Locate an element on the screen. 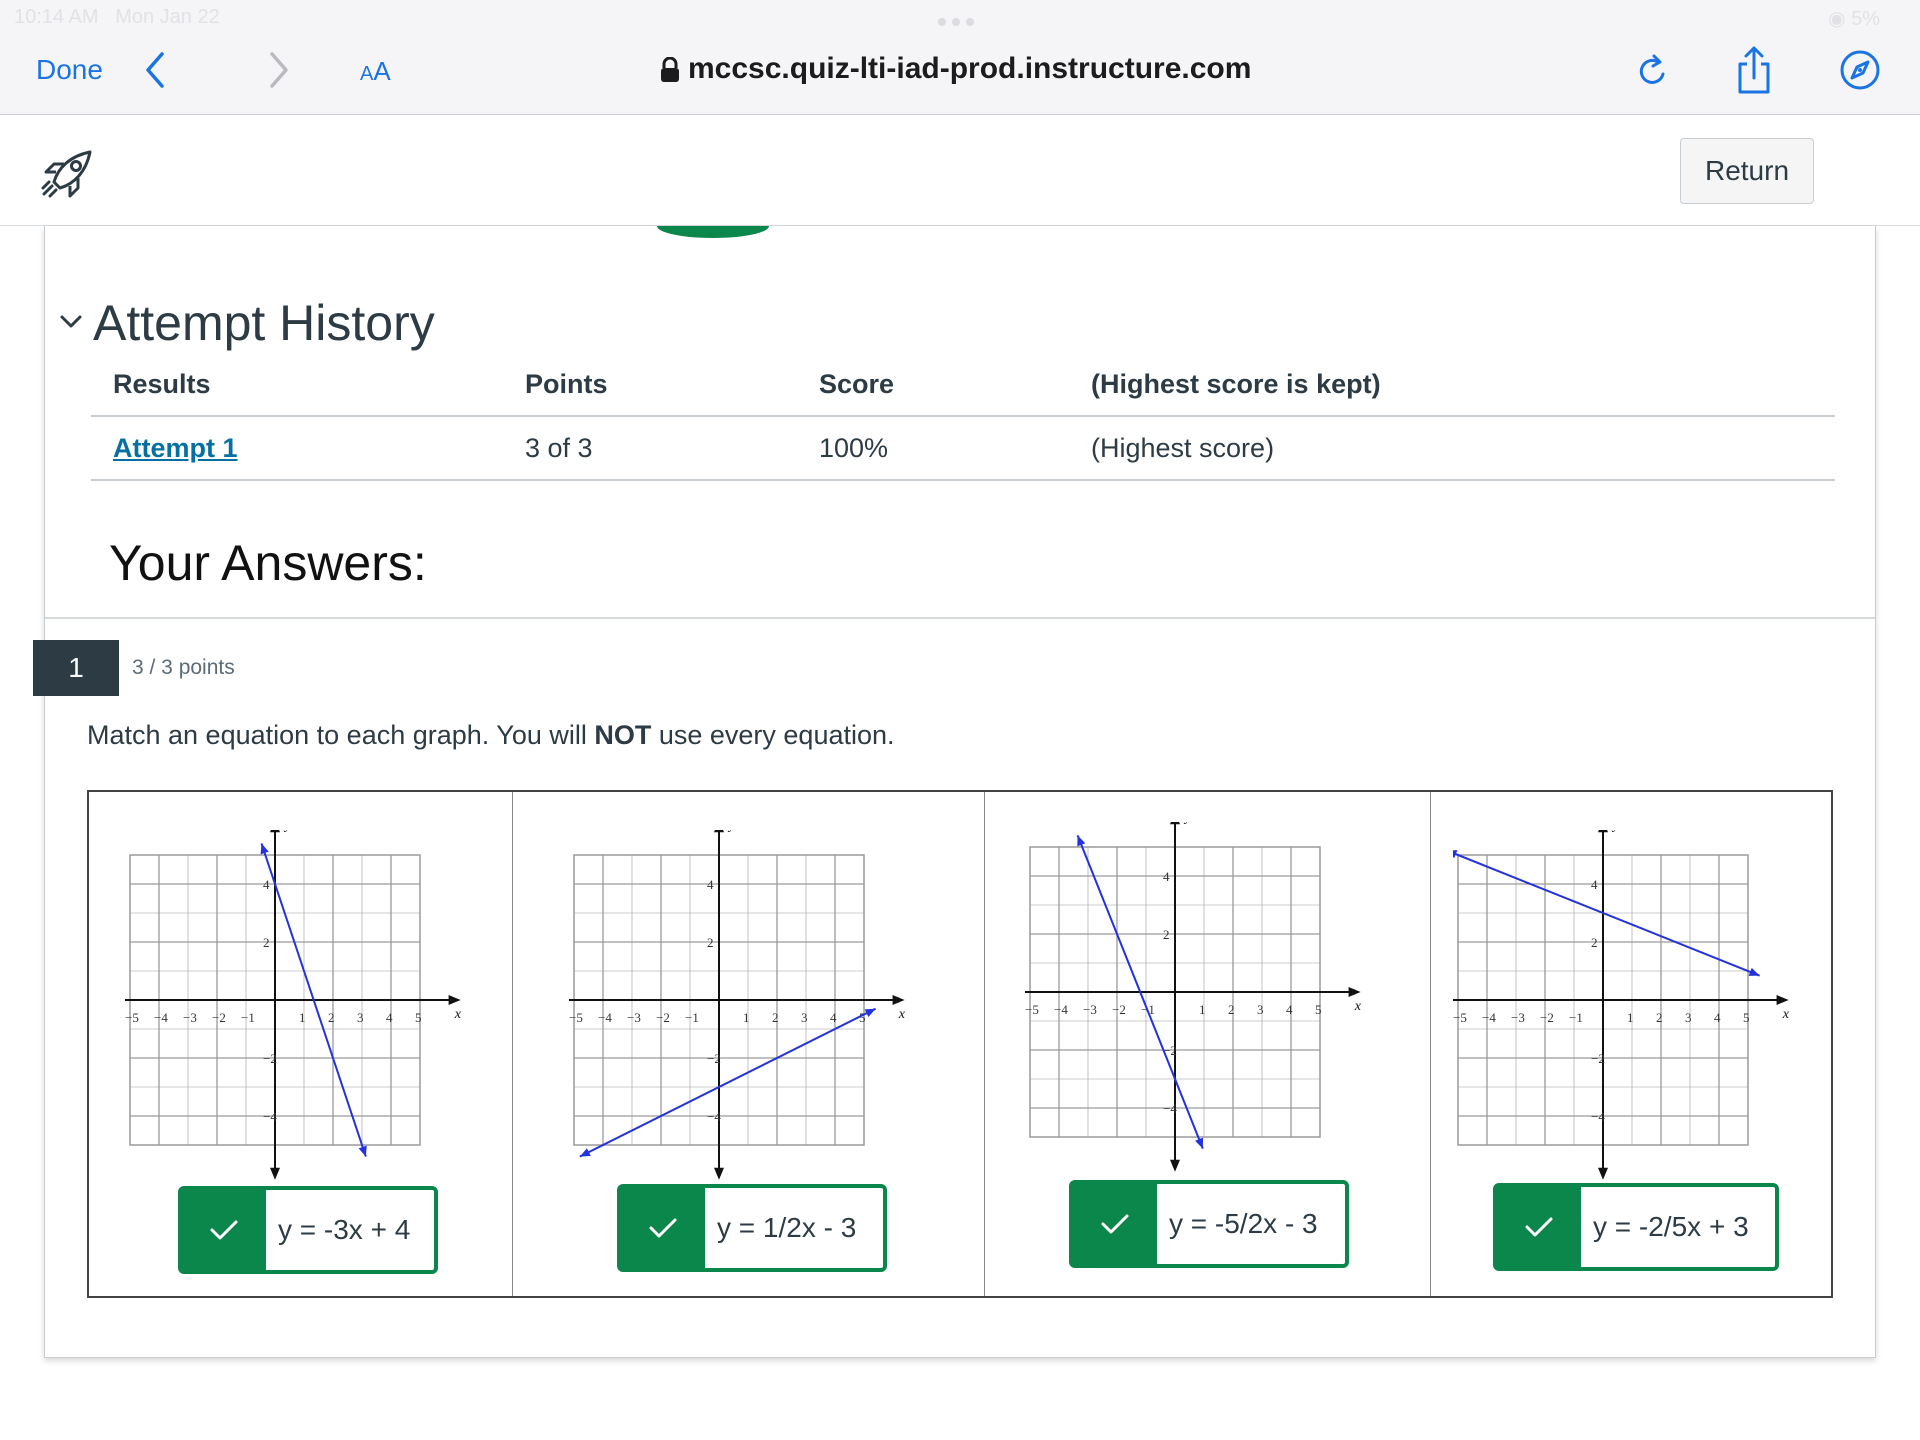 This screenshot has width=1920, height=1440. status-time: 10:14 AM Mon Jan 22 is located at coordinates (117, 17).